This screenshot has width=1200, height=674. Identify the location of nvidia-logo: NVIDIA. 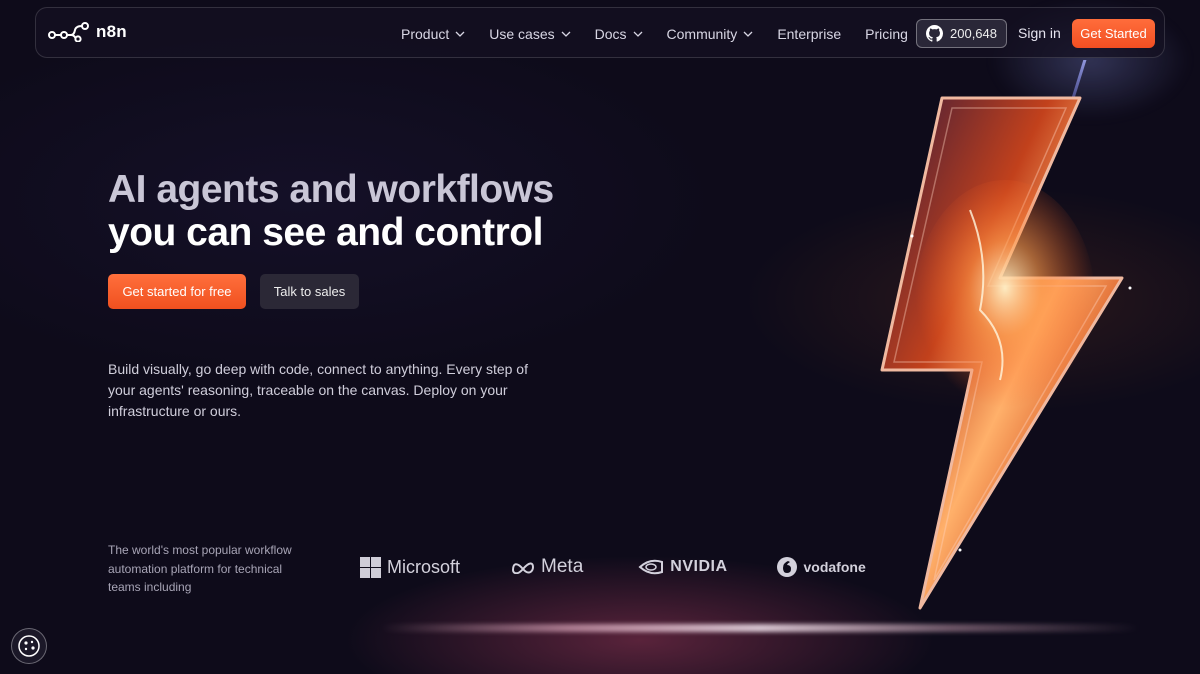
(682, 567).